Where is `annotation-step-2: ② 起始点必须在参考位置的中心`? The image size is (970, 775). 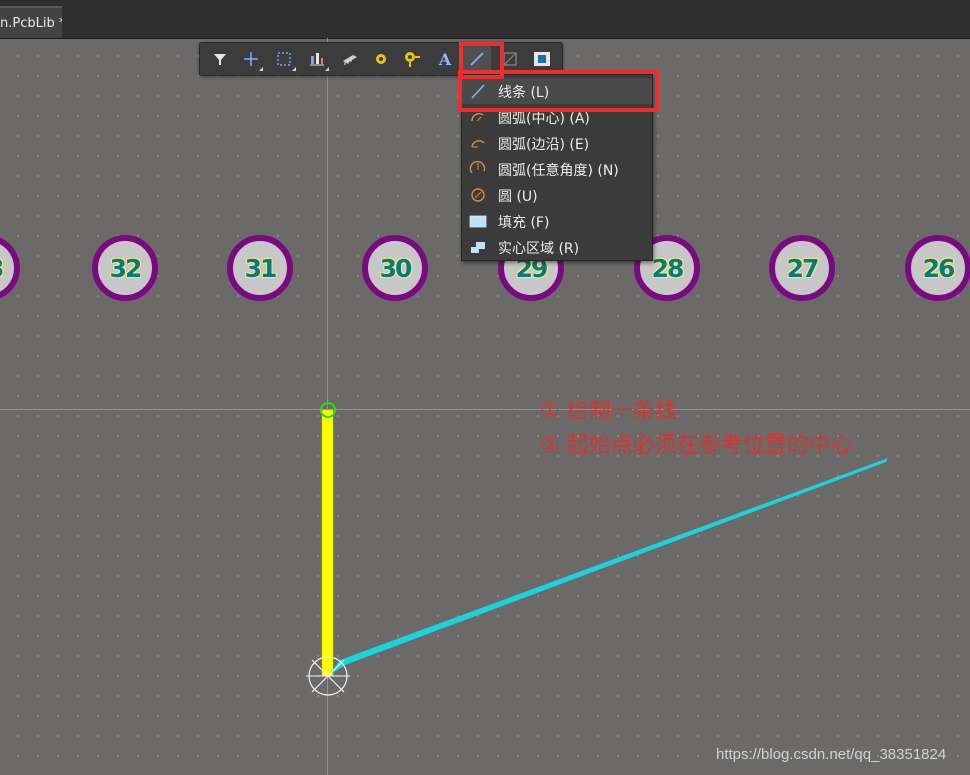
annotation-step-2: ② 起始点必须在参考位置的中心 is located at coordinates (696, 445).